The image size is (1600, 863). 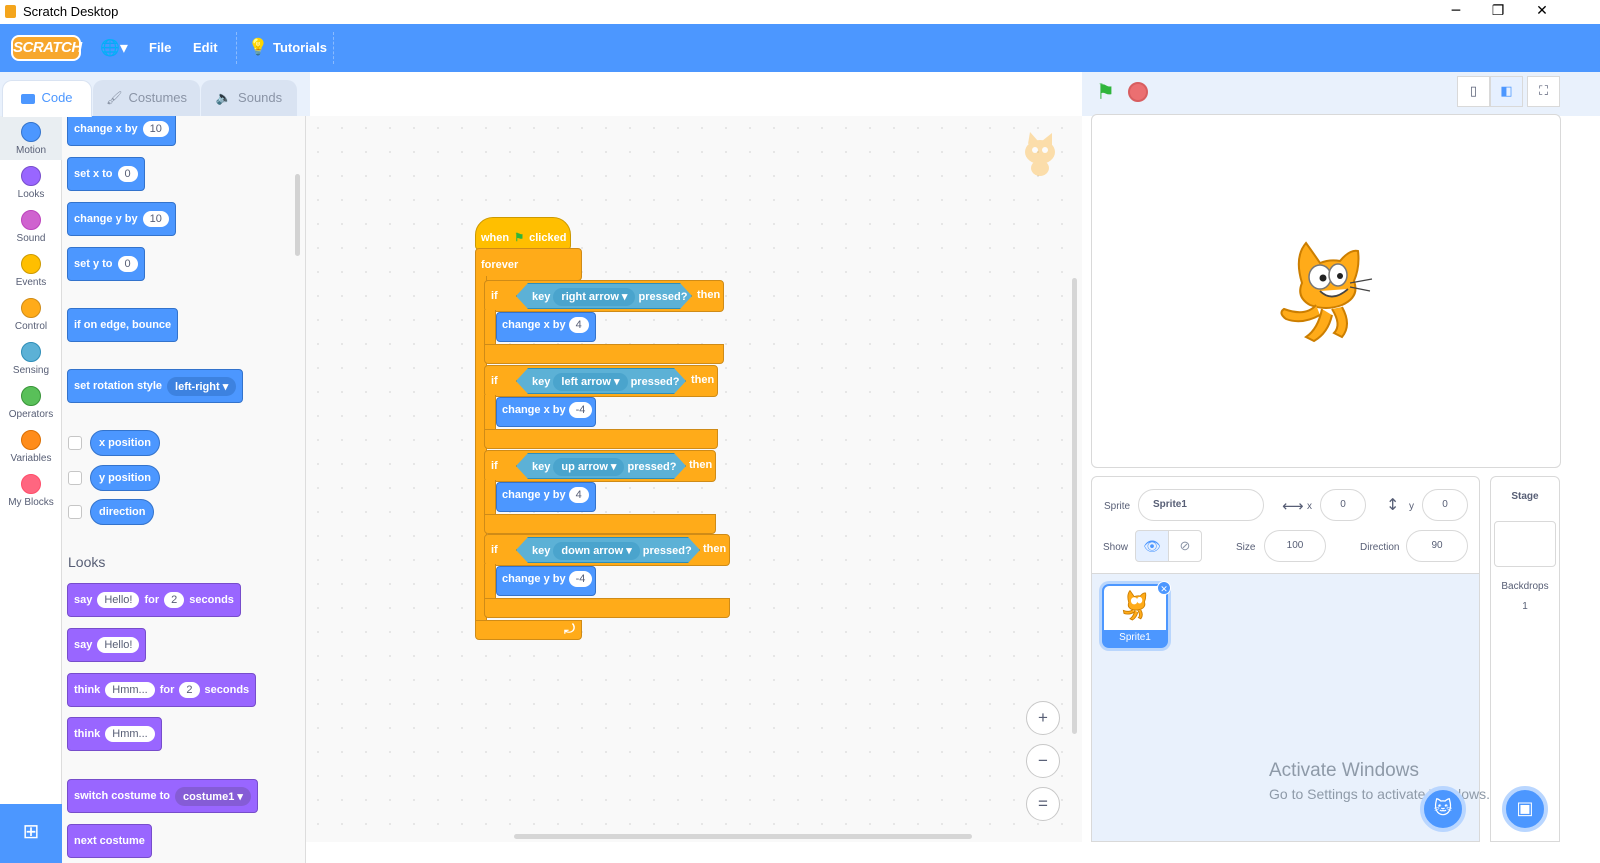 What do you see at coordinates (1152, 546) in the screenshot?
I see `show-sprite-button: 👁` at bounding box center [1152, 546].